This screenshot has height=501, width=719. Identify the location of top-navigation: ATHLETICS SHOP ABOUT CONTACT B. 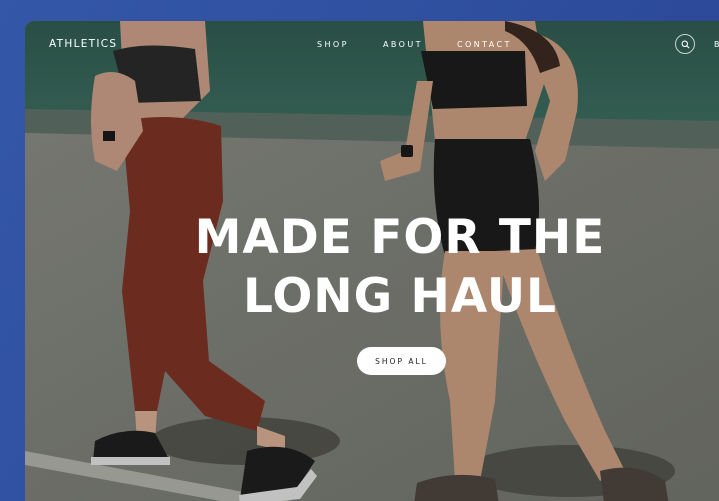
(372, 45).